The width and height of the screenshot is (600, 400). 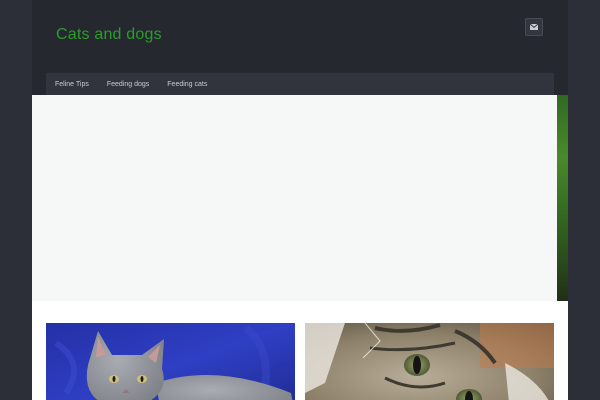 I want to click on tabby-cat-photo, so click(x=429, y=361).